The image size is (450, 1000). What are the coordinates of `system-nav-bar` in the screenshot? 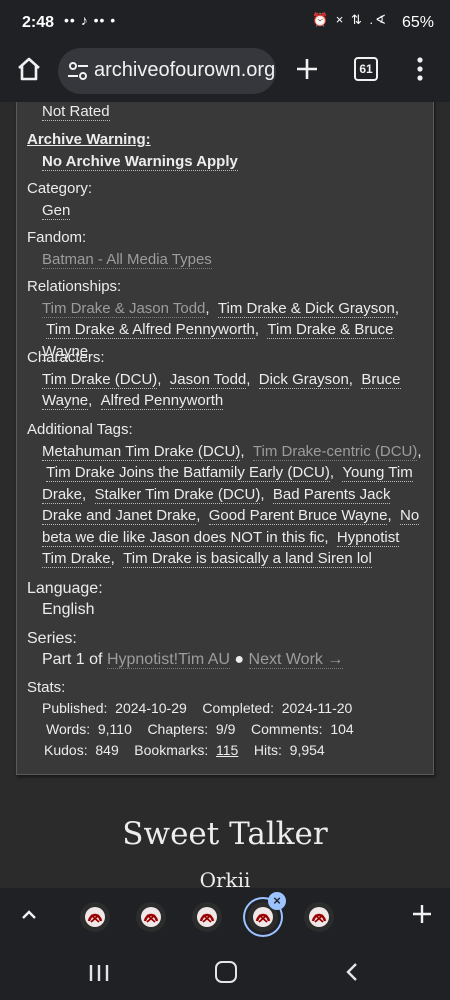 It's located at (225, 972).